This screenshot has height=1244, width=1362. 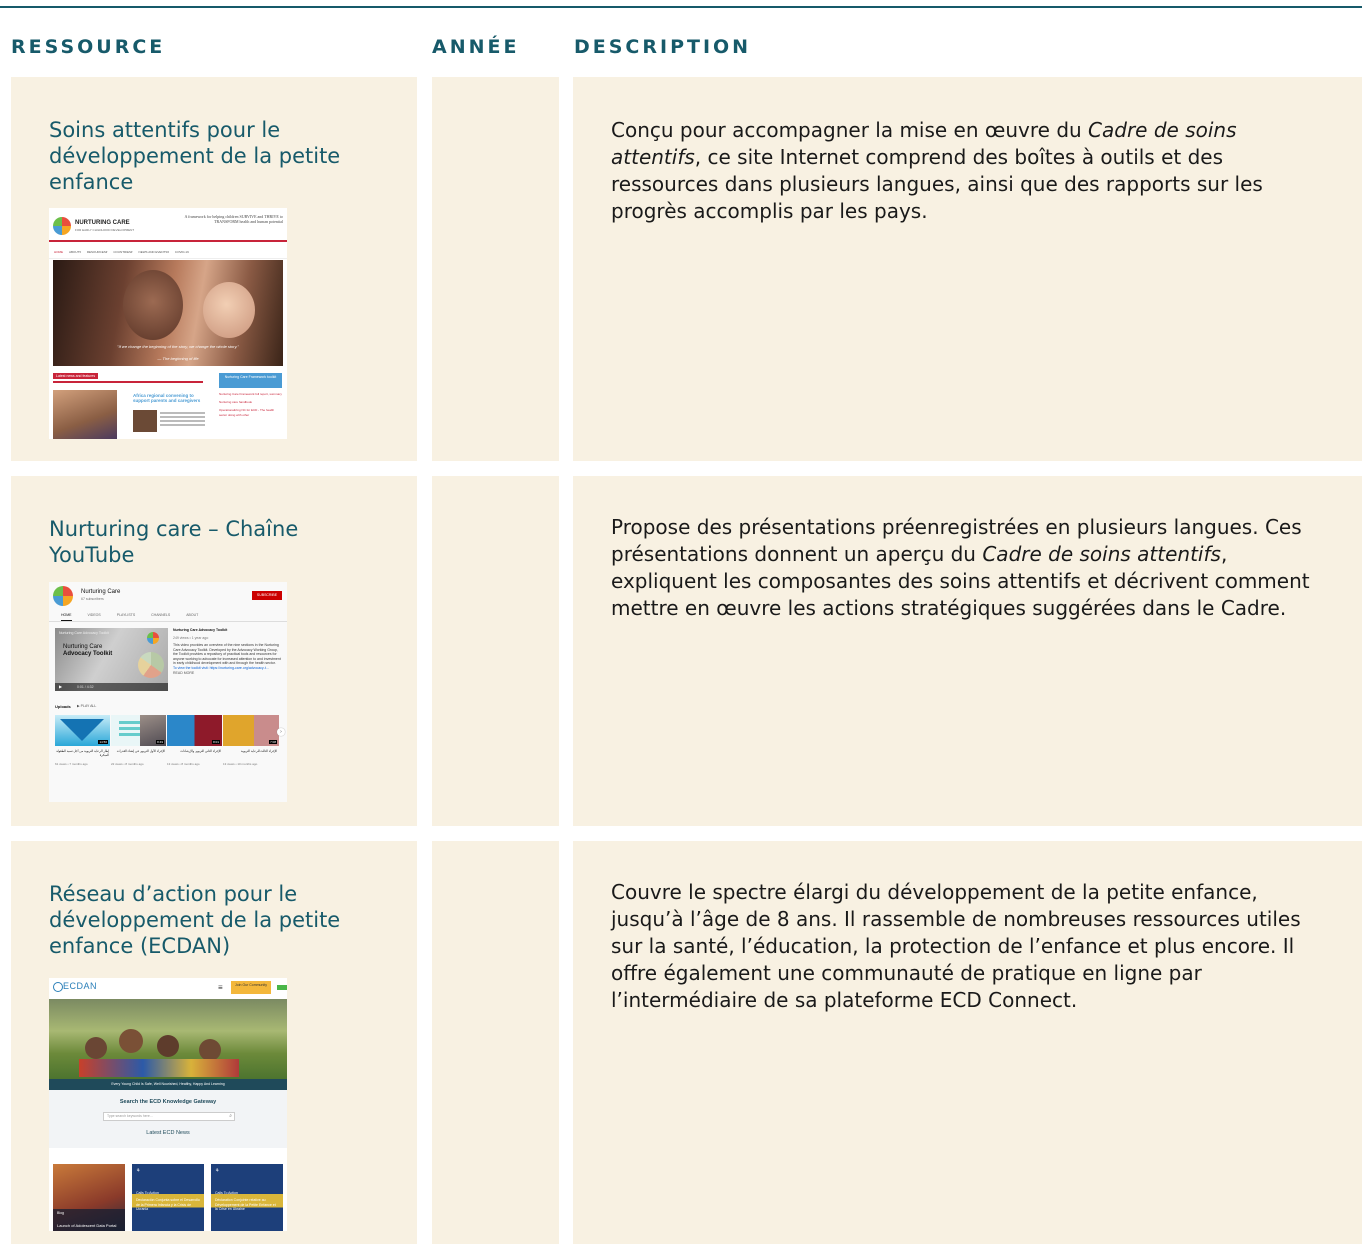 I want to click on subscribe-button: SUBSCRIBE, so click(x=267, y=595).